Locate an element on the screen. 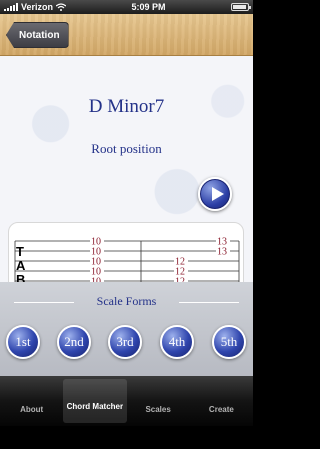 The height and width of the screenshot is (449, 320). scale-form-3rd-button: 3rd is located at coordinates (125, 342).